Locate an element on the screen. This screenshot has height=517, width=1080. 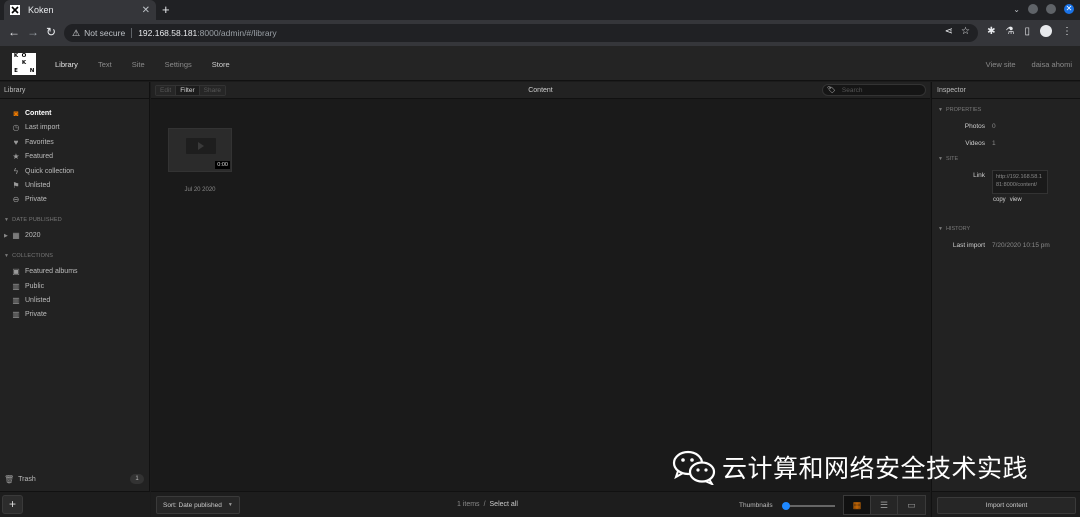
sidebar-item-collection-private: ▥ Private is located at coordinates (29, 314).